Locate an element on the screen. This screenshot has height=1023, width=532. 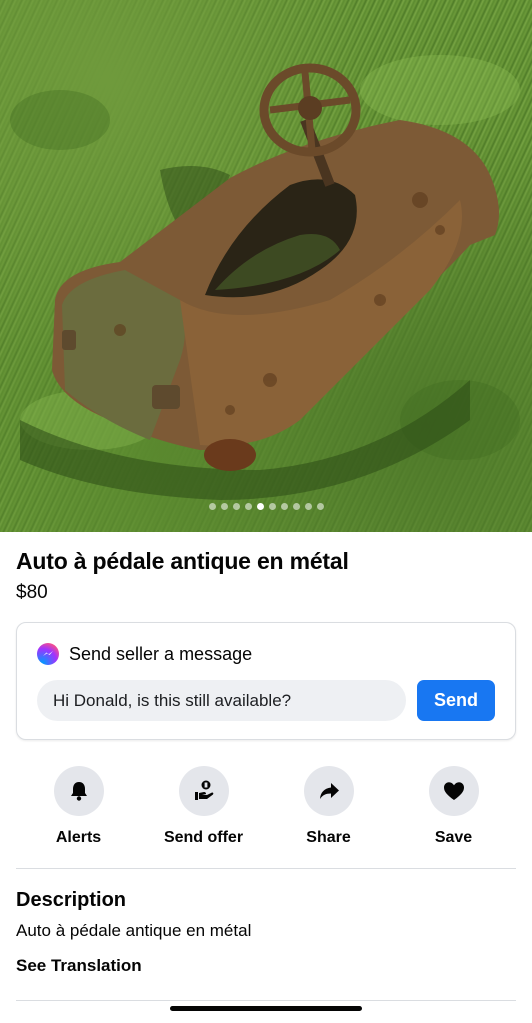
save-label: Save is located at coordinates (453, 837).